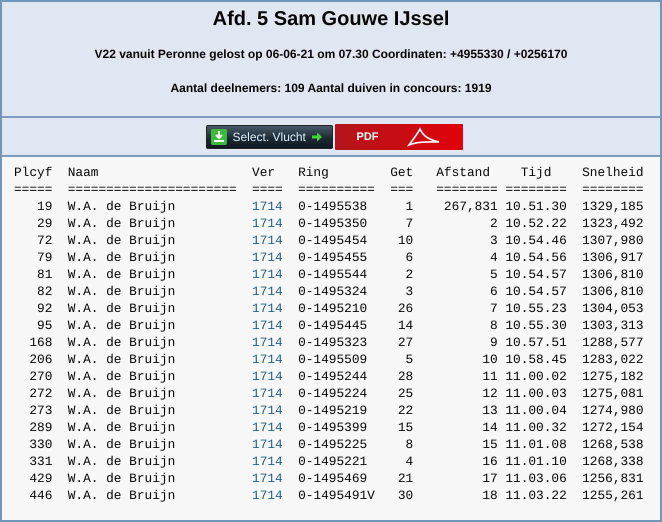  What do you see at coordinates (613, 325) in the screenshot?
I see `speed-cell: 1303,313` at bounding box center [613, 325].